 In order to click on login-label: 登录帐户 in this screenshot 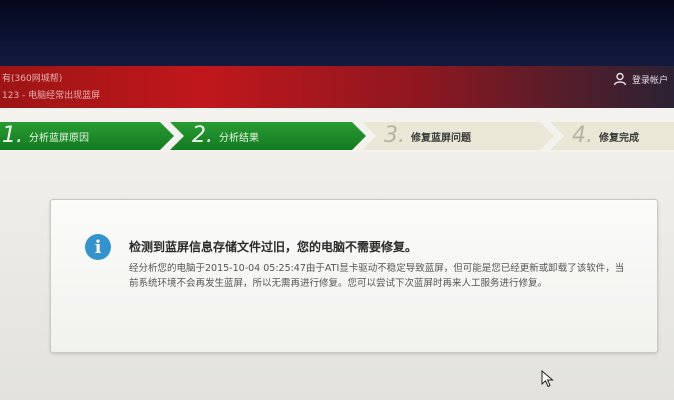, I will do `click(649, 80)`.